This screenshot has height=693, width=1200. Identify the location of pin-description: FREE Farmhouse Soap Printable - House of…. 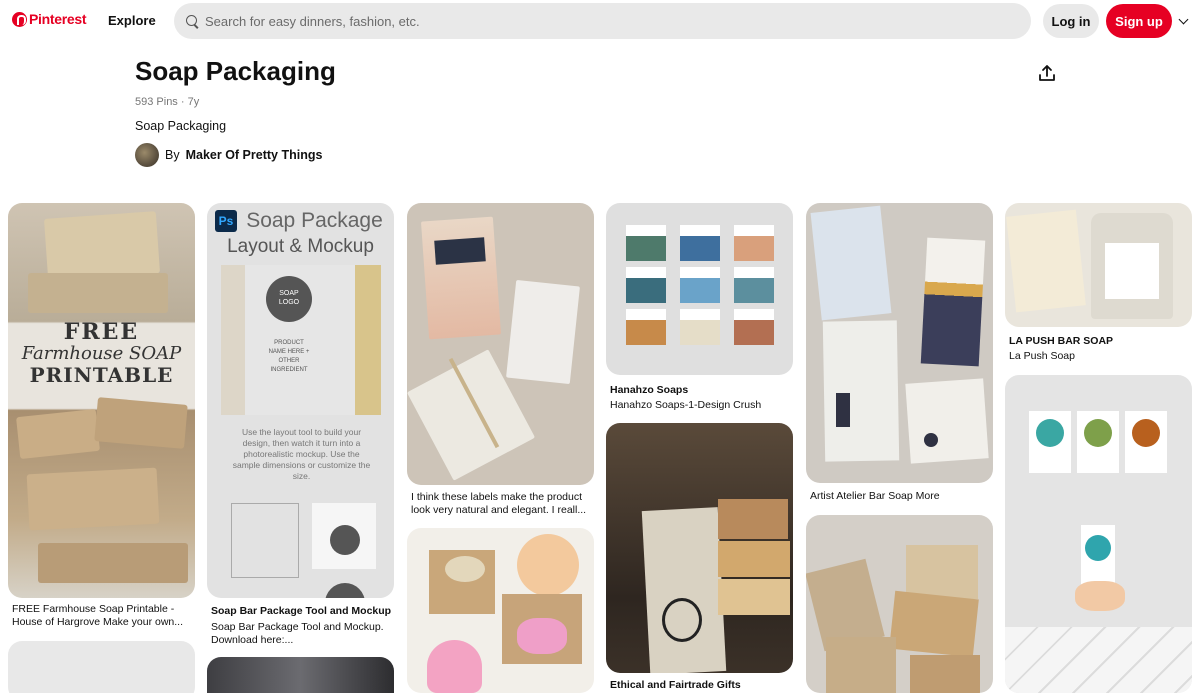
(97, 615).